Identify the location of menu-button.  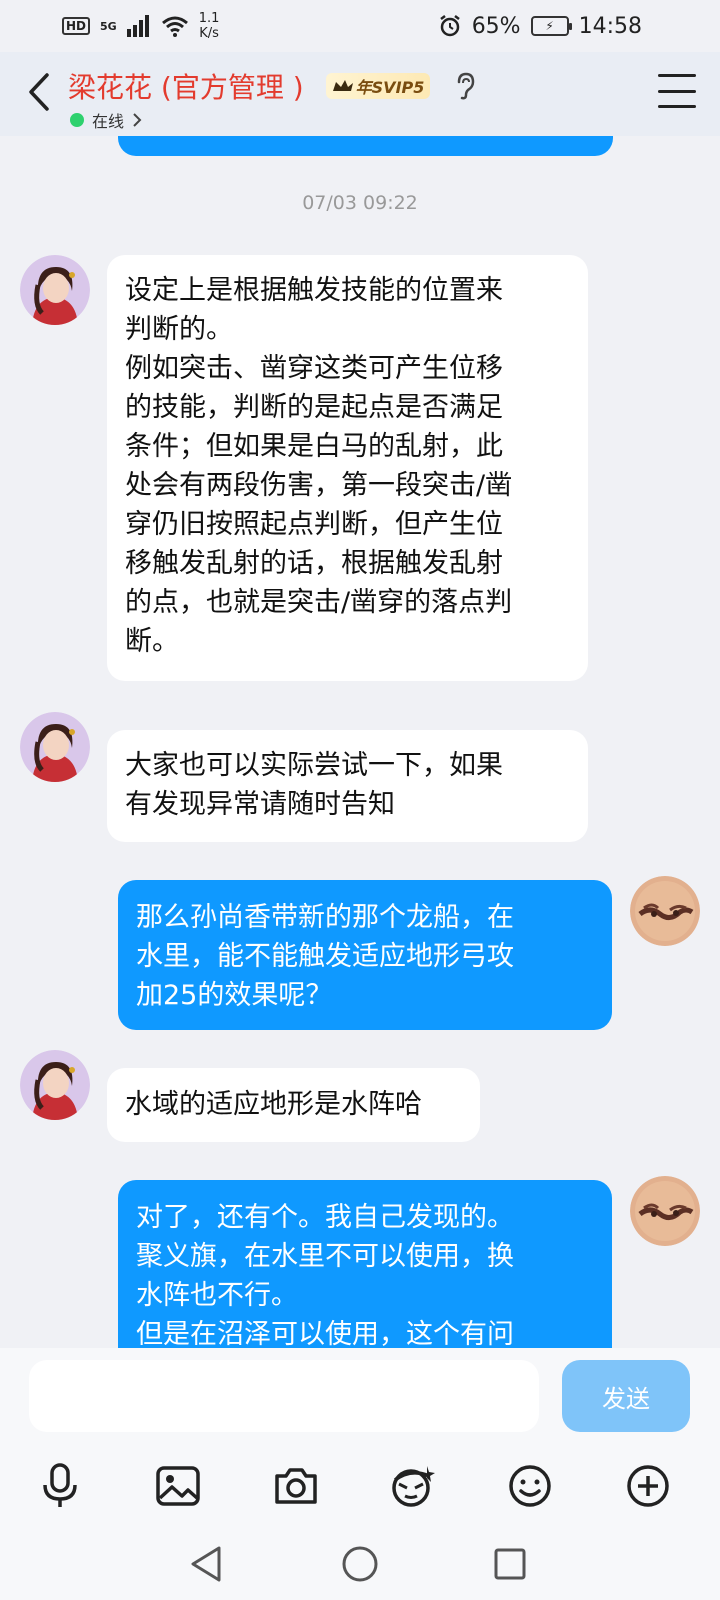
(677, 91).